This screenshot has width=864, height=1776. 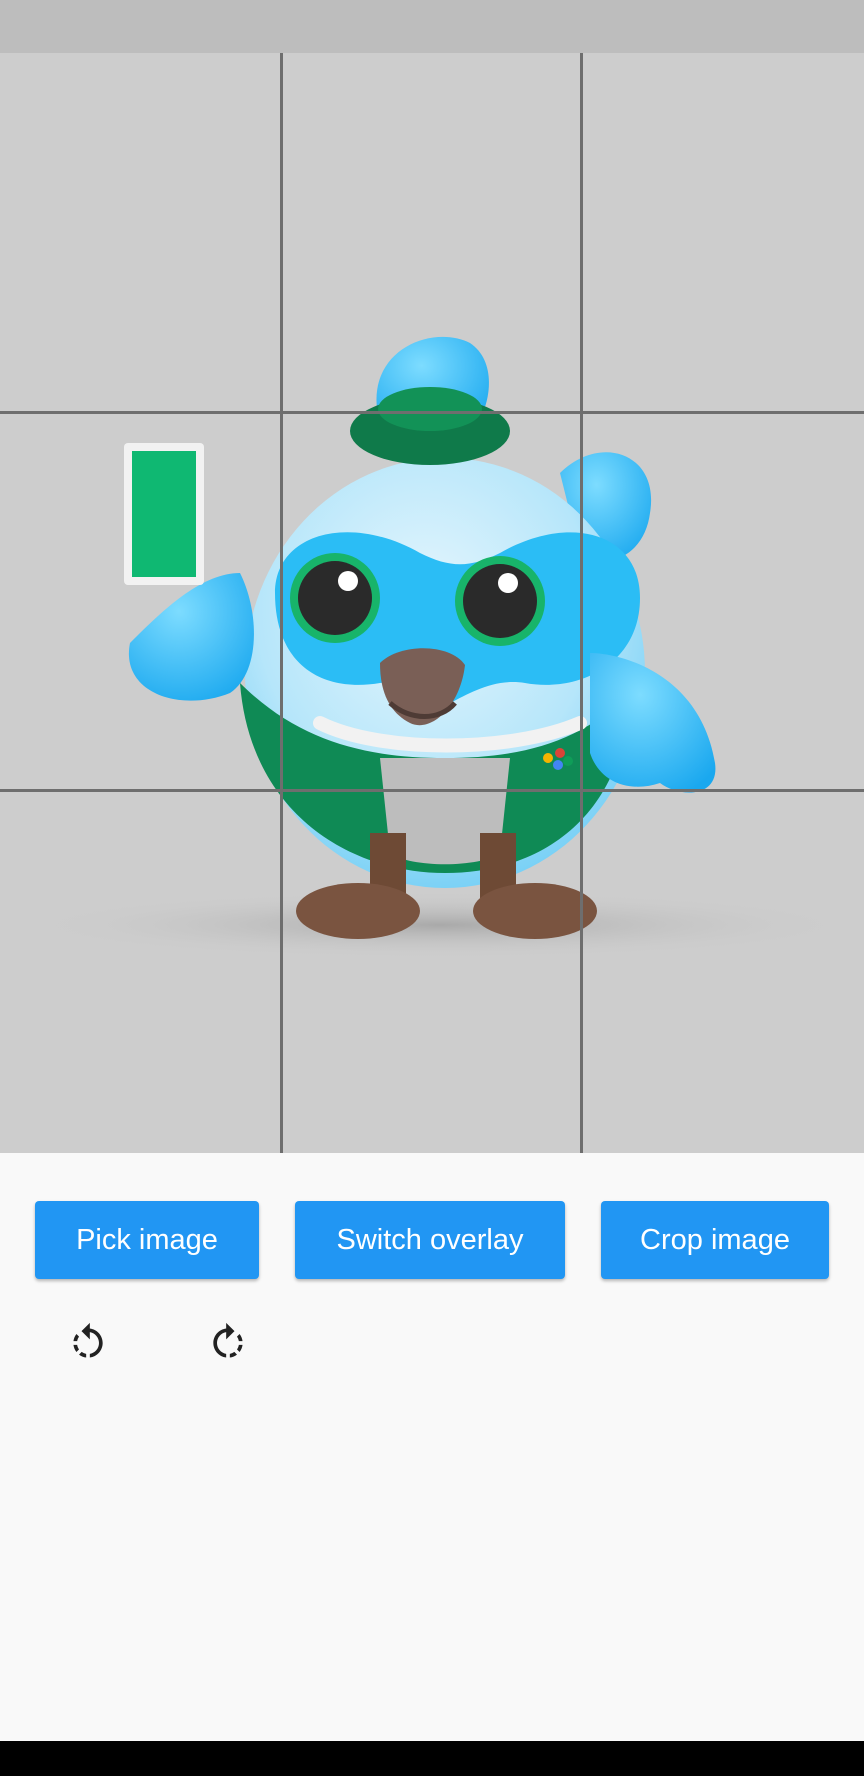 I want to click on navigation-bar, so click(x=432, y=1758).